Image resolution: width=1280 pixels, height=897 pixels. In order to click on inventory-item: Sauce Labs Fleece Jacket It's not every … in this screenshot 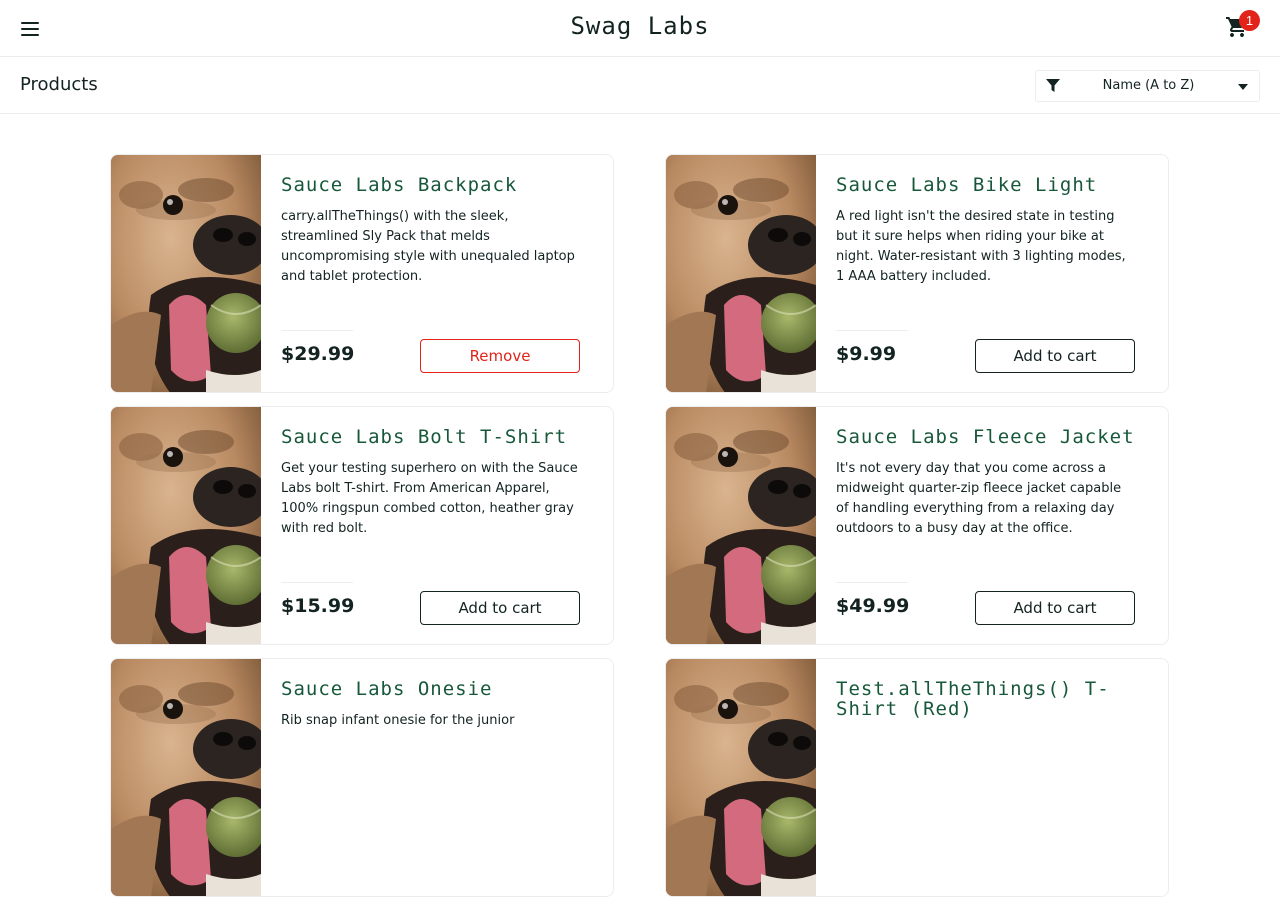, I will do `click(917, 525)`.